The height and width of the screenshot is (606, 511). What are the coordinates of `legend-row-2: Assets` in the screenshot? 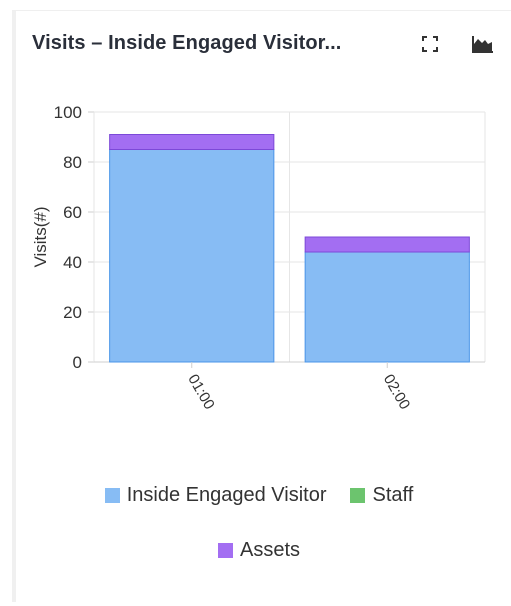 It's located at (259, 550).